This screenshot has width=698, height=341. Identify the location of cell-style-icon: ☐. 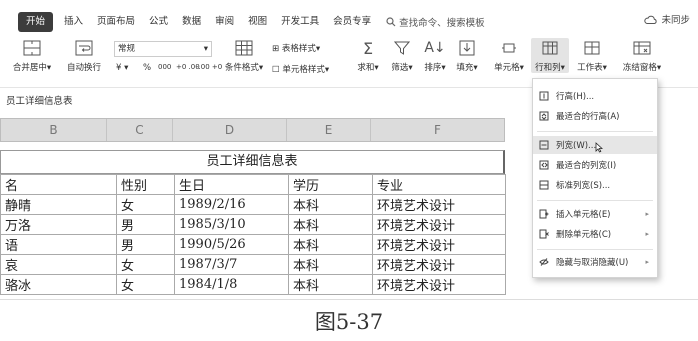
(276, 70).